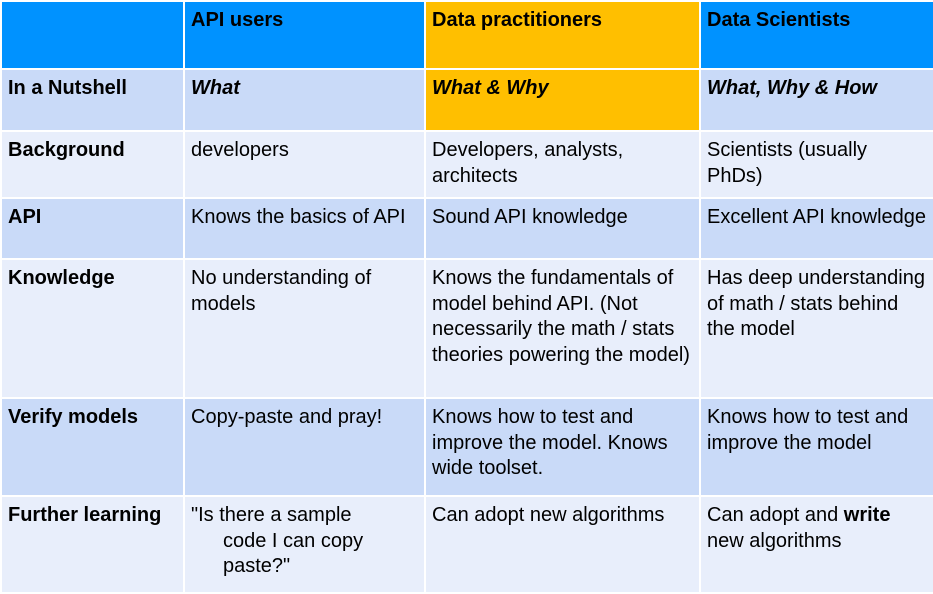  What do you see at coordinates (562, 544) in the screenshot?
I see `cell-data-practitioners: Can adopt new algorithms` at bounding box center [562, 544].